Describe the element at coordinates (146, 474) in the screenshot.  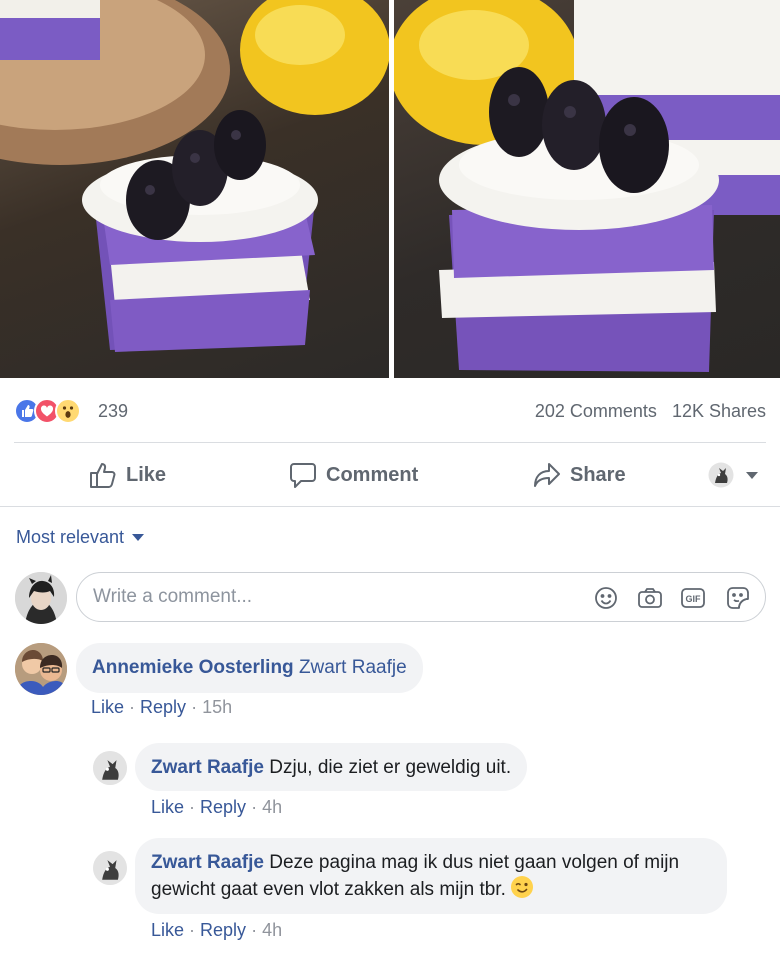
I see `like-label: Like` at that location.